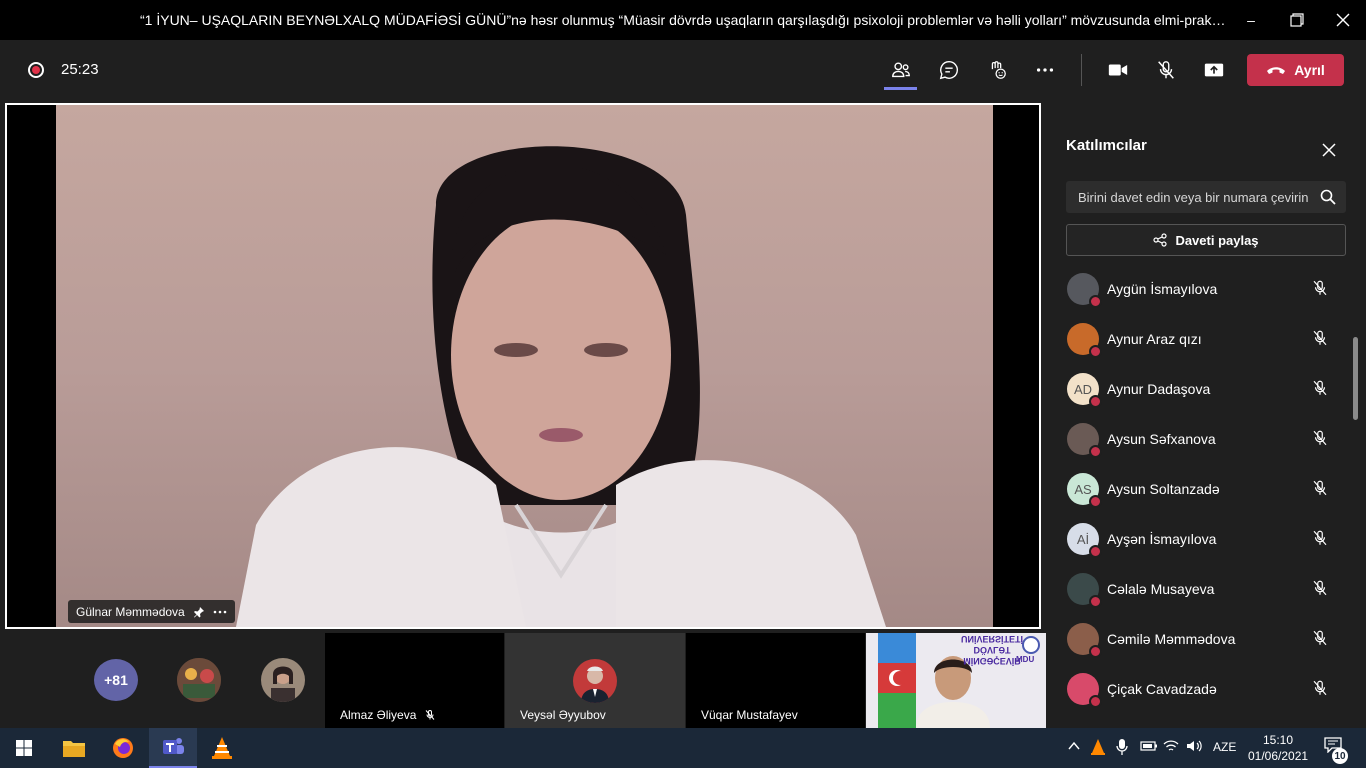  What do you see at coordinates (1329, 150) in the screenshot?
I see `close-panel-icon` at bounding box center [1329, 150].